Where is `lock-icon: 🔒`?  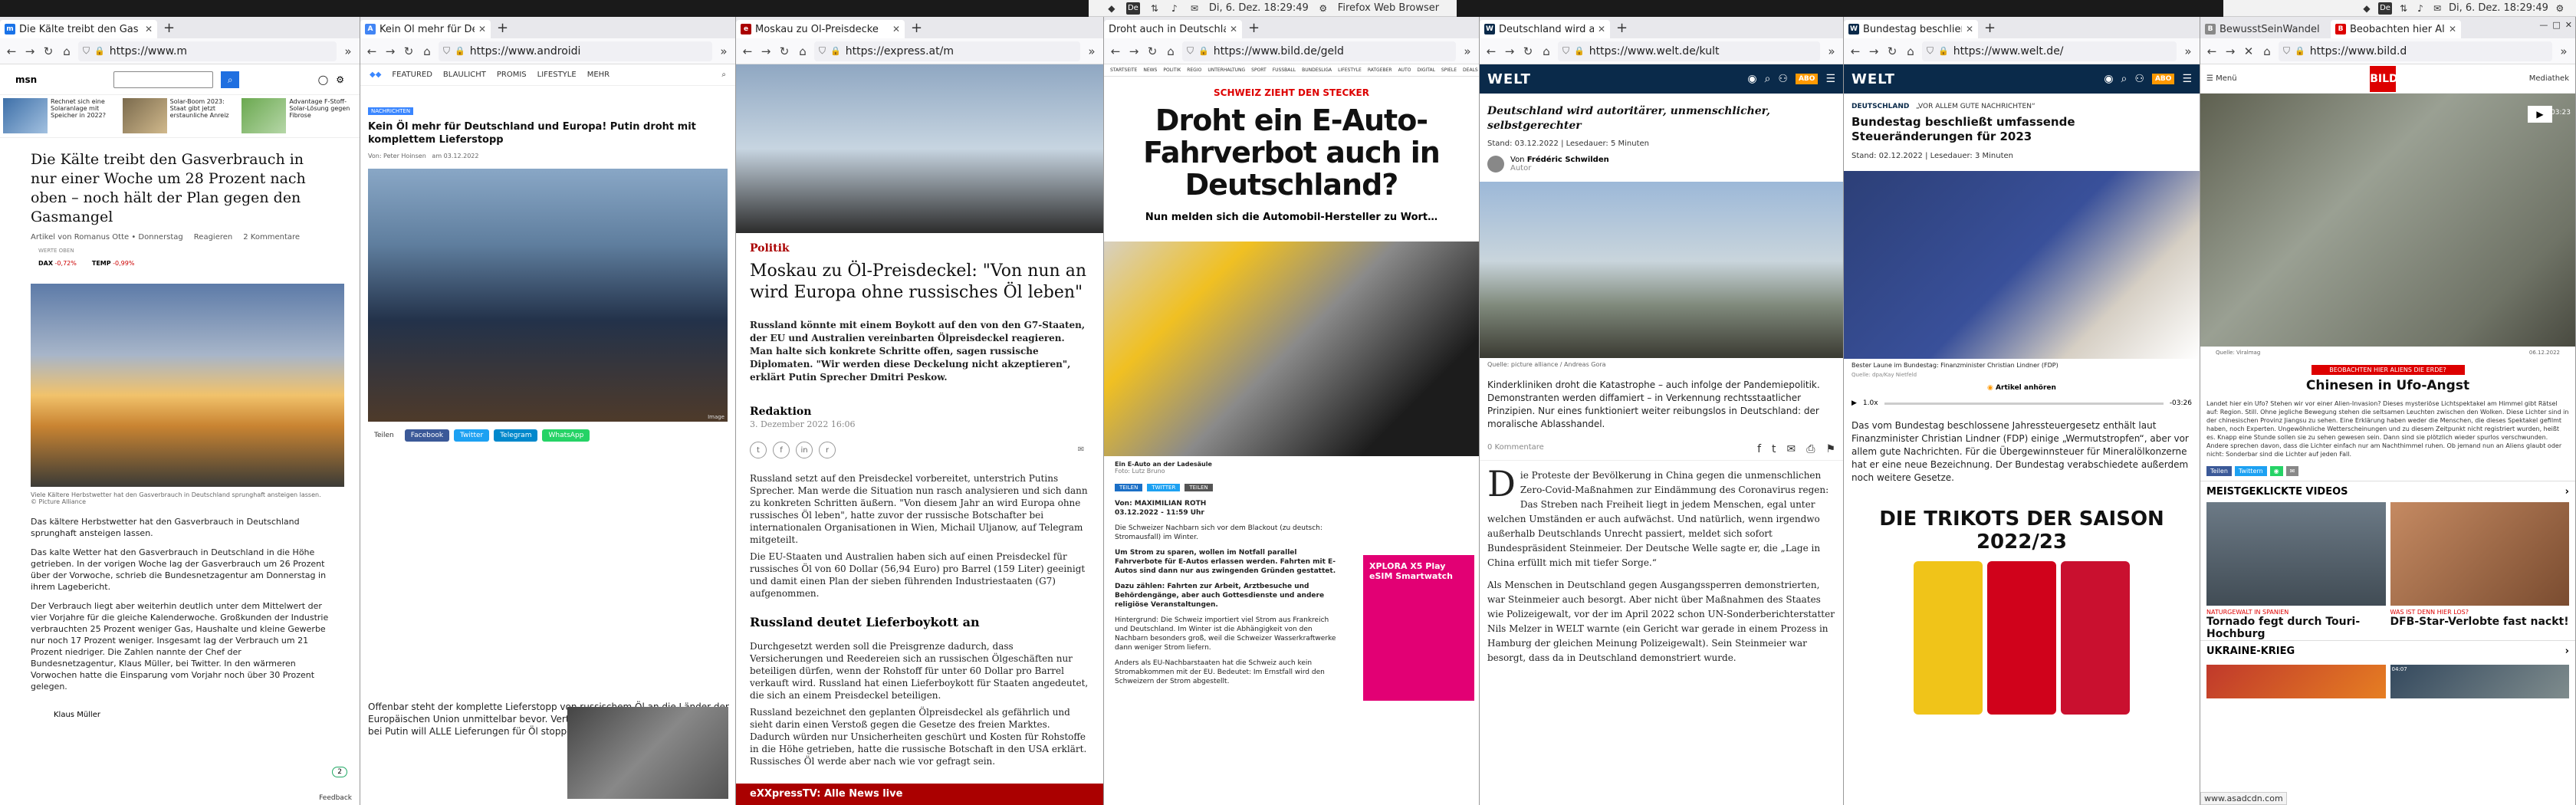
lock-icon: 🔒 is located at coordinates (1944, 51).